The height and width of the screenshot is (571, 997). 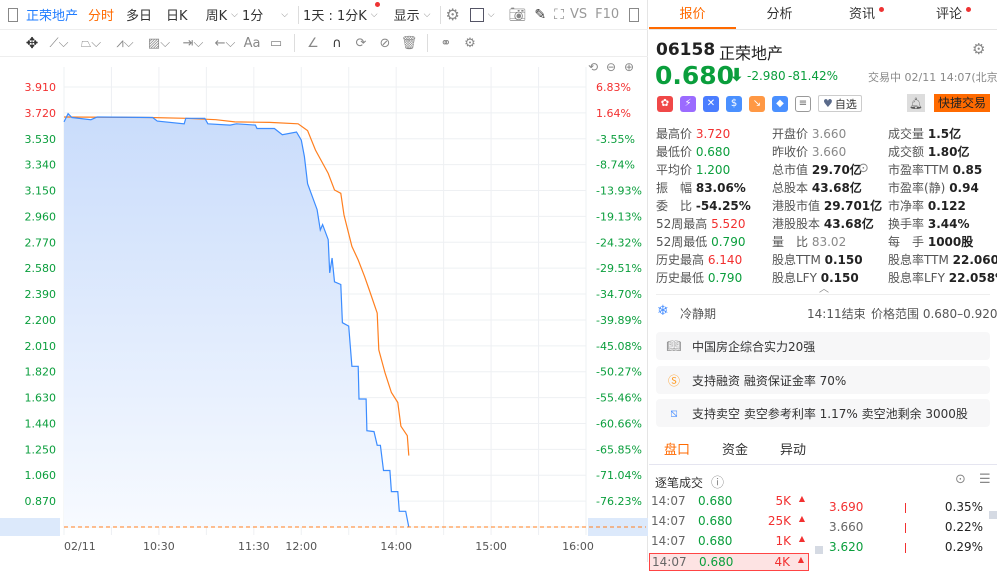 I want to click on connect-icon: ⚡, so click(x=688, y=103).